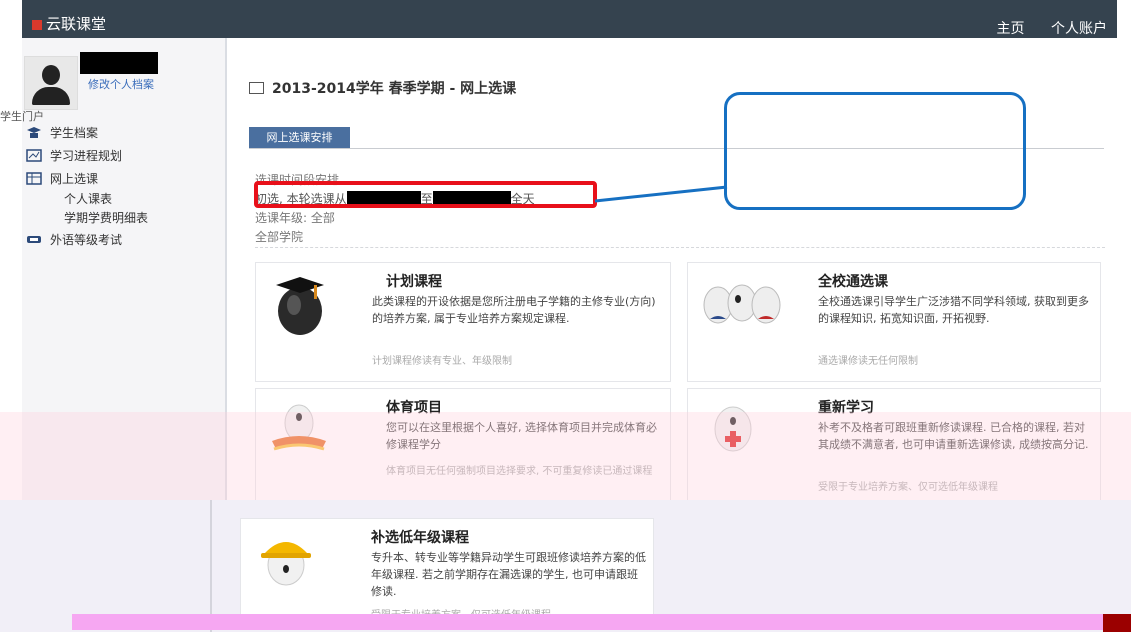 The height and width of the screenshot is (632, 1131). Describe the element at coordinates (569, 19) in the screenshot. I see `top-bar: 云联课堂 主页 个人账户` at that location.